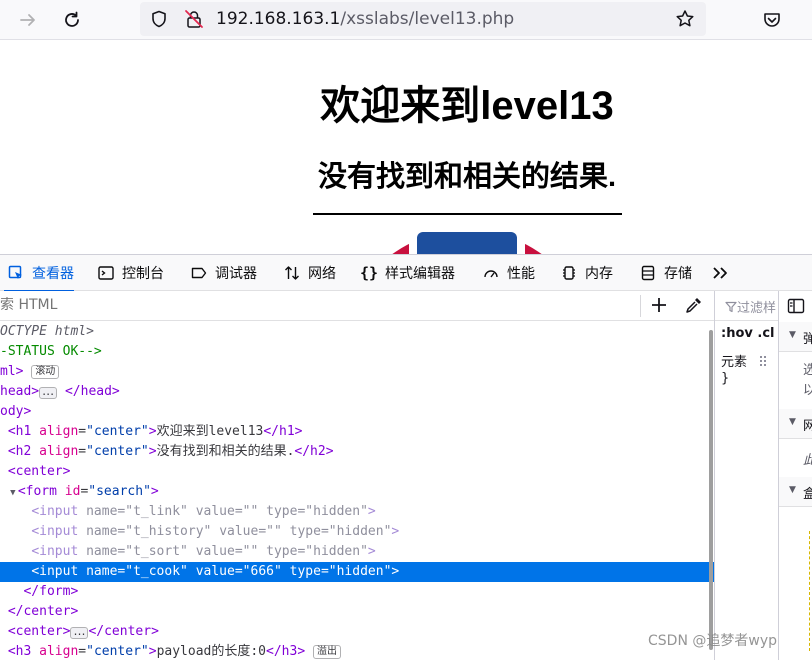 The image size is (812, 660). I want to click on tab-storage: 存储, so click(665, 273).